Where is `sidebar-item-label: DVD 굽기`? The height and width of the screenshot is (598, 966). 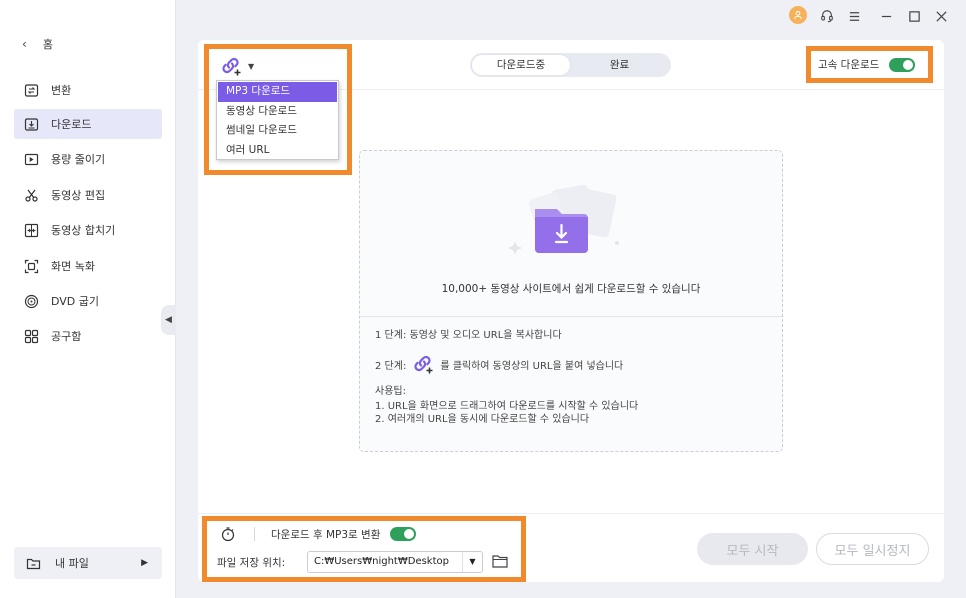 sidebar-item-label: DVD 굽기 is located at coordinates (75, 301).